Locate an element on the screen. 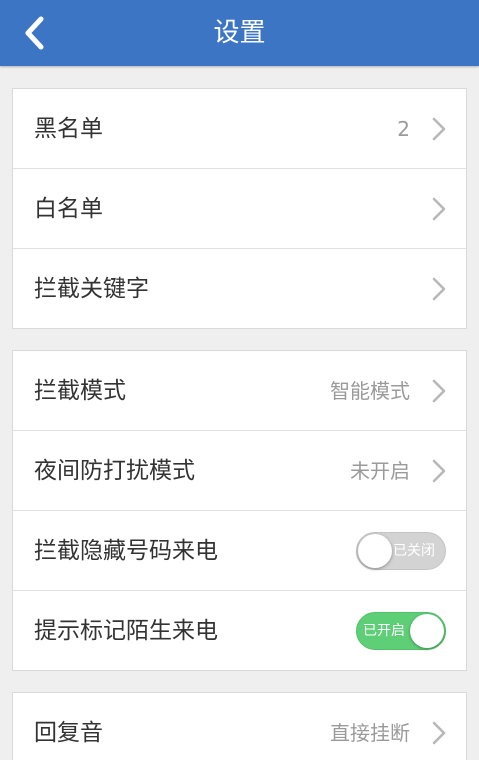 This screenshot has width=479, height=760. chevron-left-icon is located at coordinates (34, 33).